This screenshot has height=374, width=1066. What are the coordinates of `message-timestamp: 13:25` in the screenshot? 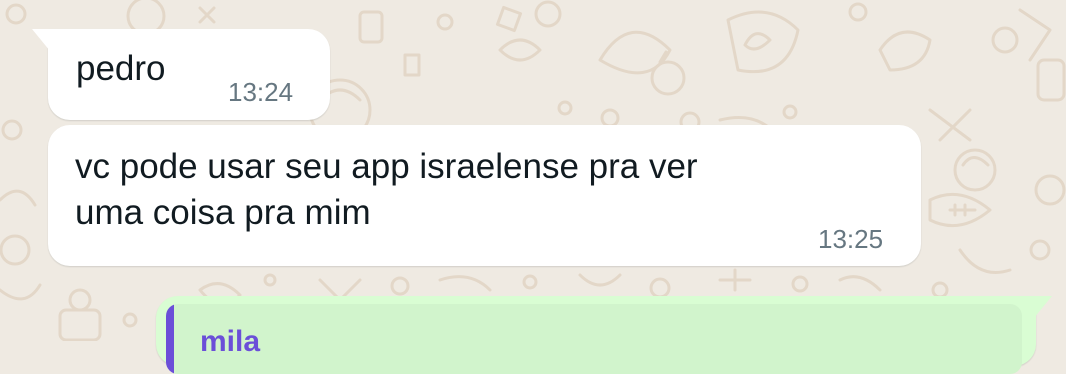 It's located at (851, 239).